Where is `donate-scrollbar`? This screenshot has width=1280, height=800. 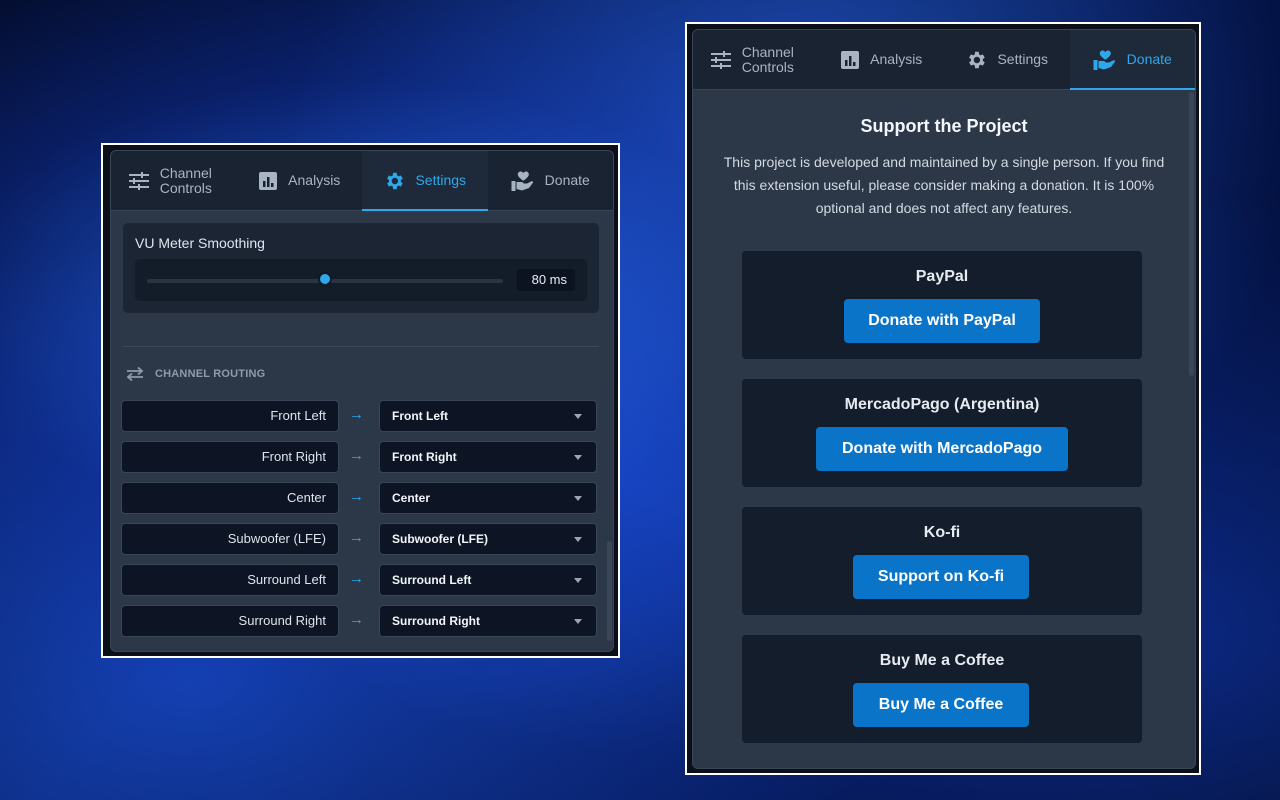 donate-scrollbar is located at coordinates (1191, 234).